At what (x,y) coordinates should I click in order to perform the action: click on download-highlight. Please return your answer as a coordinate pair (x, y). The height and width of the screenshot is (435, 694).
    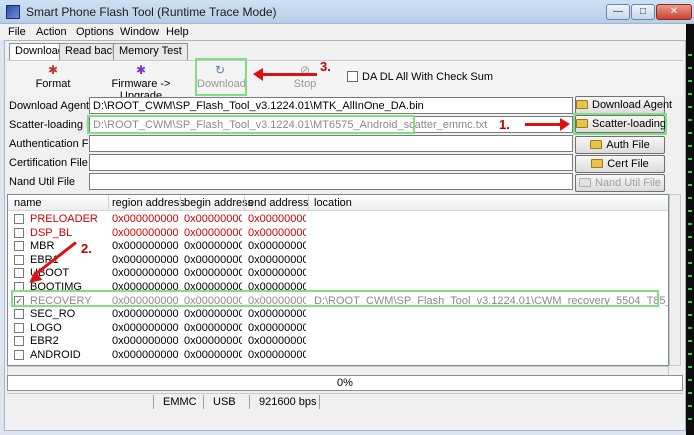
    Looking at the image, I should click on (221, 77).